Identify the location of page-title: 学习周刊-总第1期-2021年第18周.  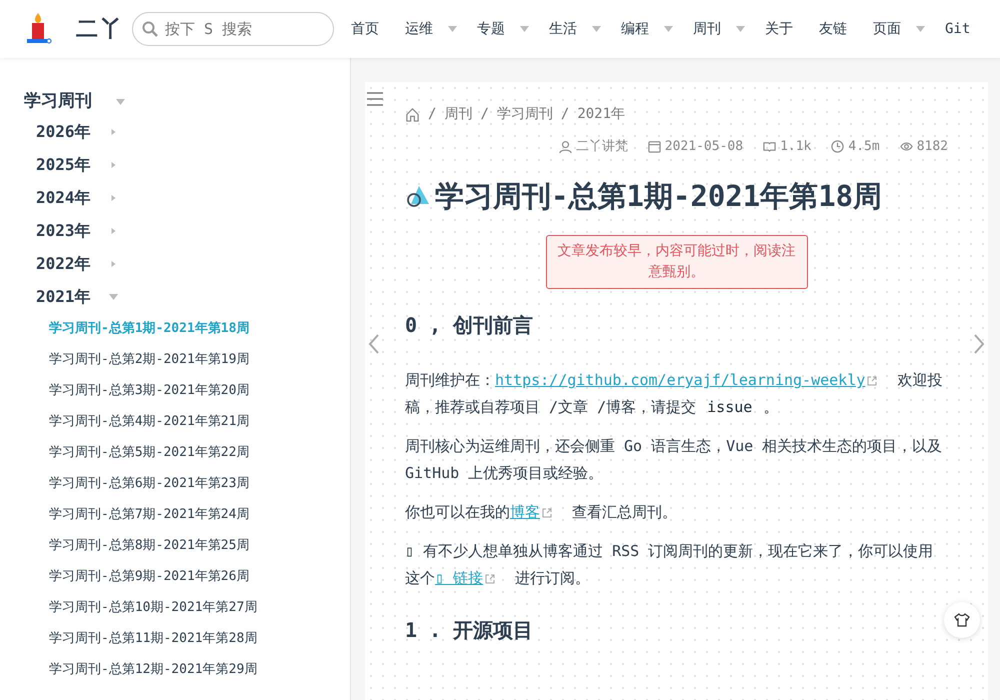
(658, 196).